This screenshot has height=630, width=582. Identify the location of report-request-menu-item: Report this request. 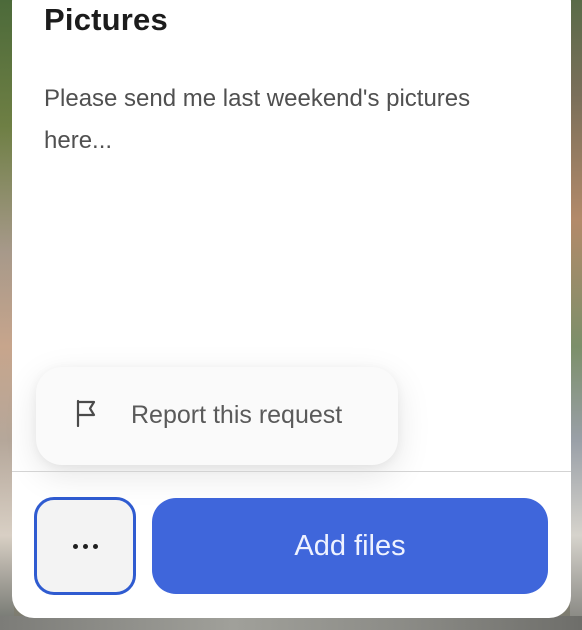
(217, 416).